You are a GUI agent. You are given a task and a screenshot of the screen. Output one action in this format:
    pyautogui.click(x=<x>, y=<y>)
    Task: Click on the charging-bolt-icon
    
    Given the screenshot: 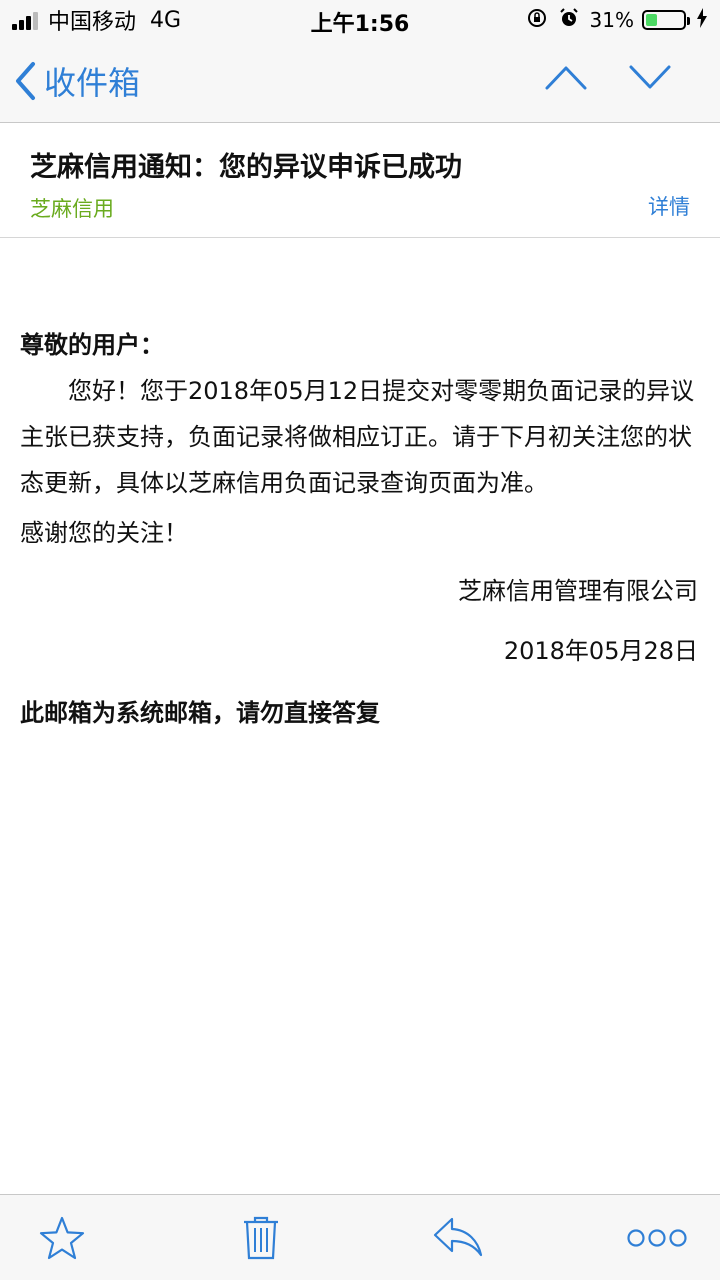 What is the action you would take?
    pyautogui.click(x=702, y=20)
    